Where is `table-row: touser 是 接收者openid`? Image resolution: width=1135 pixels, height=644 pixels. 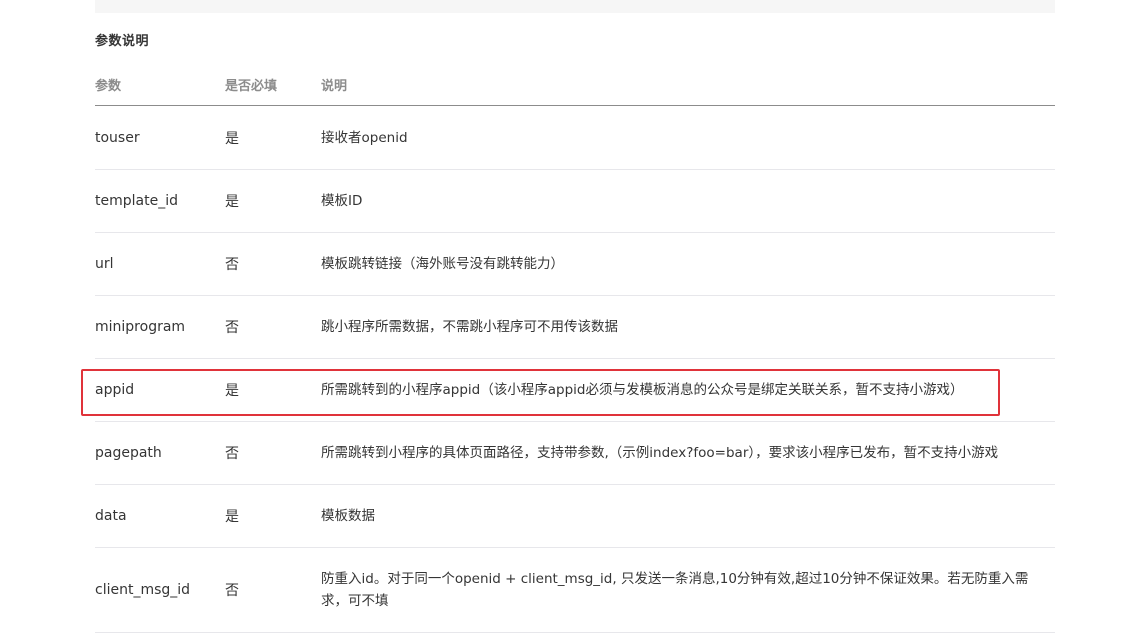
table-row: touser 是 接收者openid is located at coordinates (575, 137).